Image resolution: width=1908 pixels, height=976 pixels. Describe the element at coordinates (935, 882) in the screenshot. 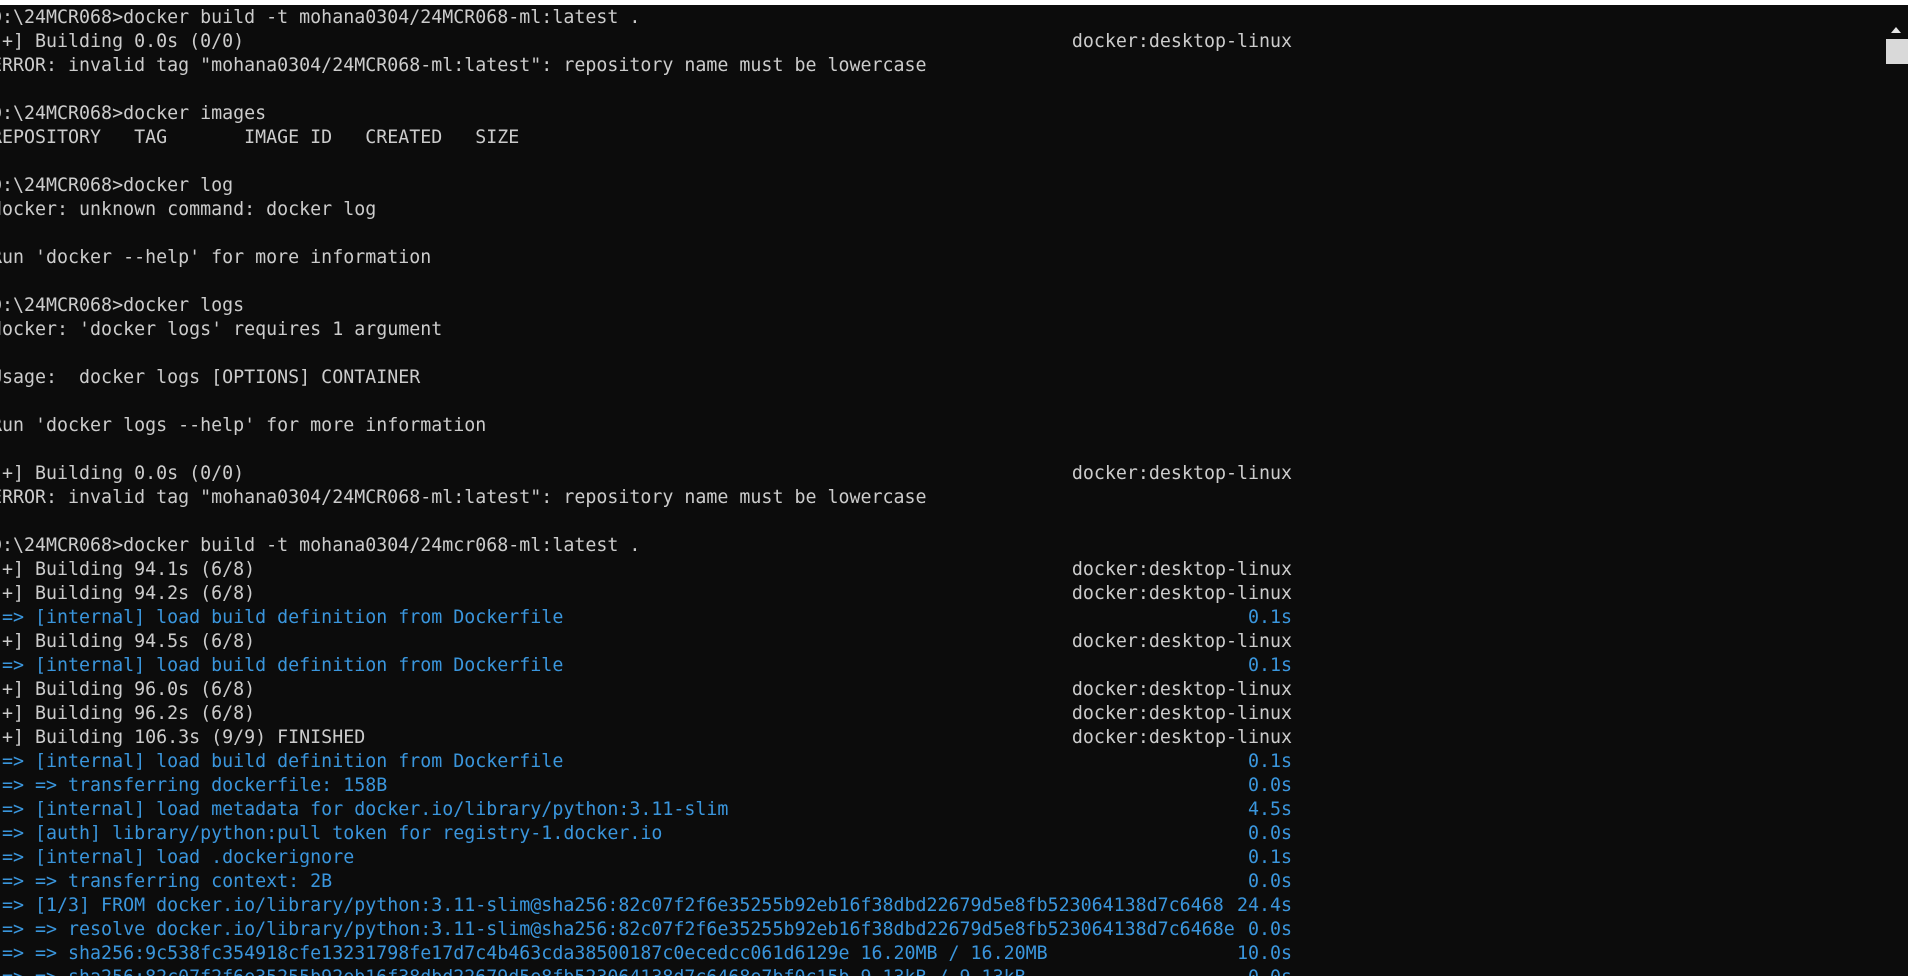

I see `terminal-line: => => transferring context: 2B 0.0s` at that location.